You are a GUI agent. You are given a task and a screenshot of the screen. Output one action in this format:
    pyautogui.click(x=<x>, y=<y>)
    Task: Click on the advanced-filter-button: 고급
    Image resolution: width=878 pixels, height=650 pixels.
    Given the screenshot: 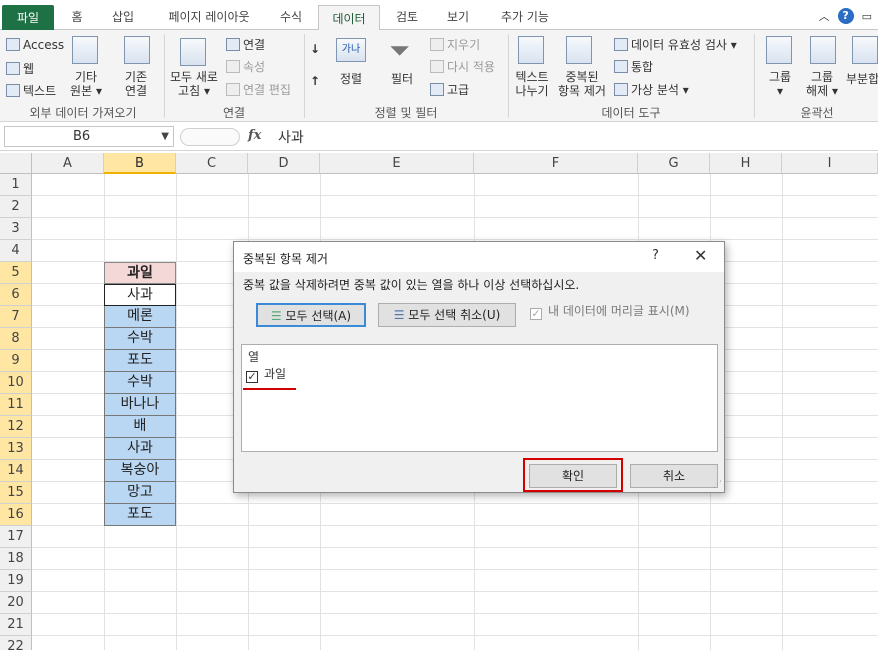 What is the action you would take?
    pyautogui.click(x=449, y=89)
    